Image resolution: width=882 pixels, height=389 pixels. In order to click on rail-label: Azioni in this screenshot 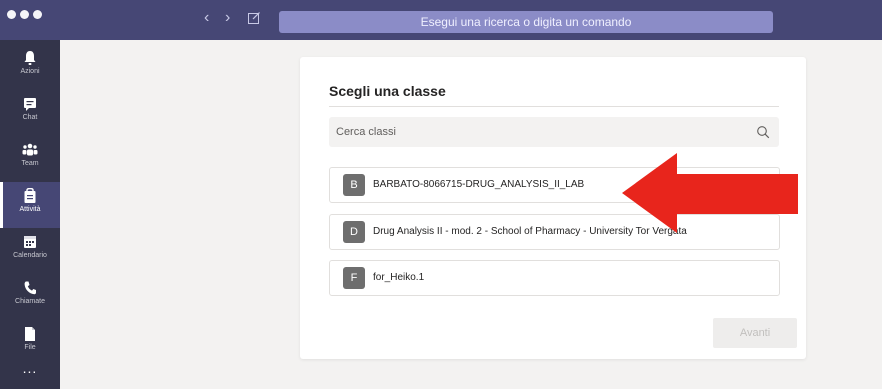, I will do `click(30, 71)`.